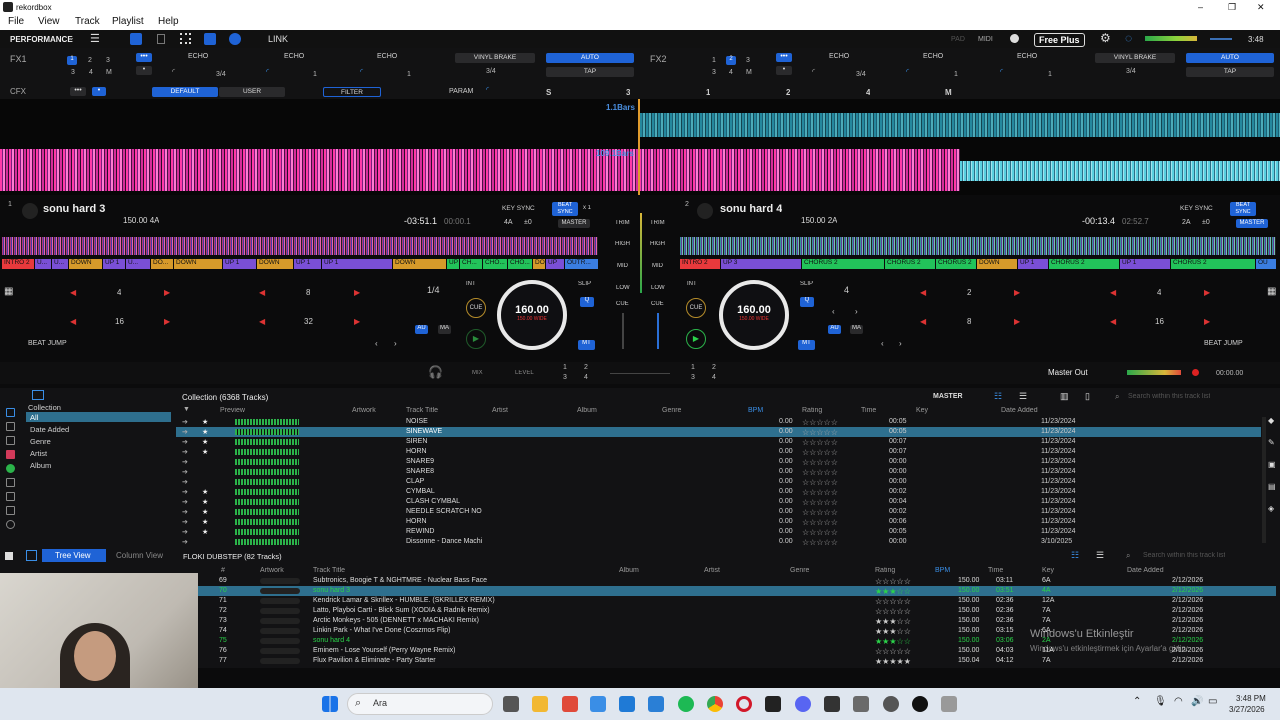  Describe the element at coordinates (278, 39) in the screenshot. I see `link-button: LINK` at that location.